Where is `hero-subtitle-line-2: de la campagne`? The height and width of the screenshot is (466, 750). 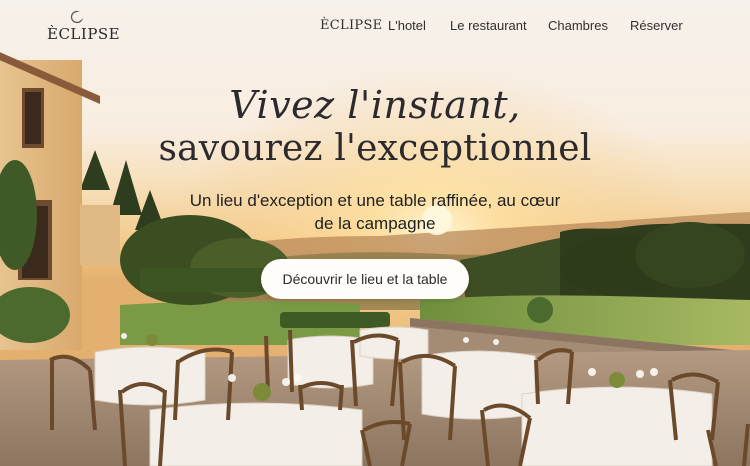 hero-subtitle-line-2: de la campagne is located at coordinates (375, 223).